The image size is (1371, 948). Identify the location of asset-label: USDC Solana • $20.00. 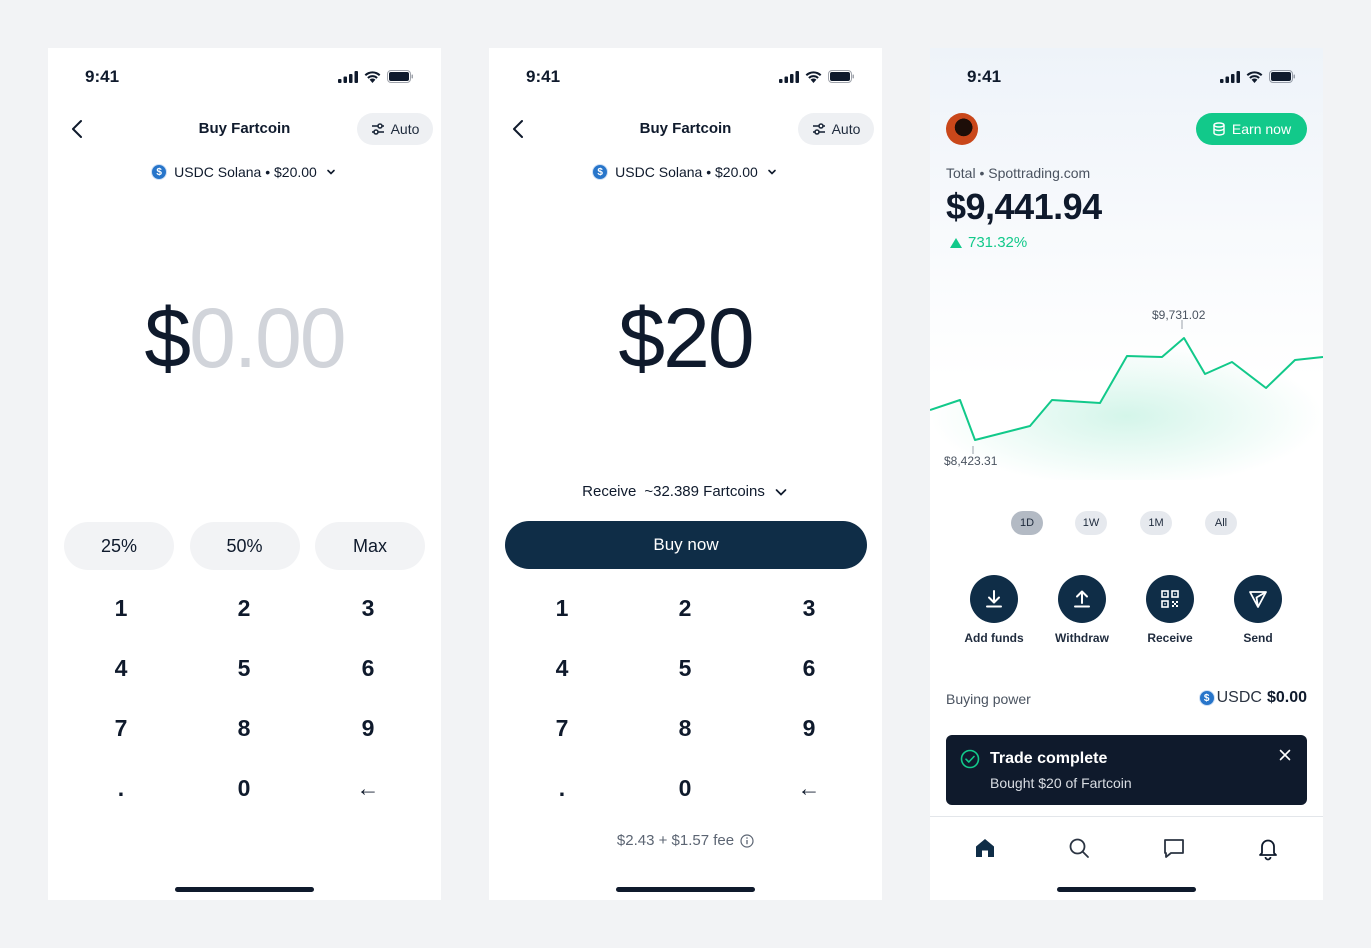
(686, 172).